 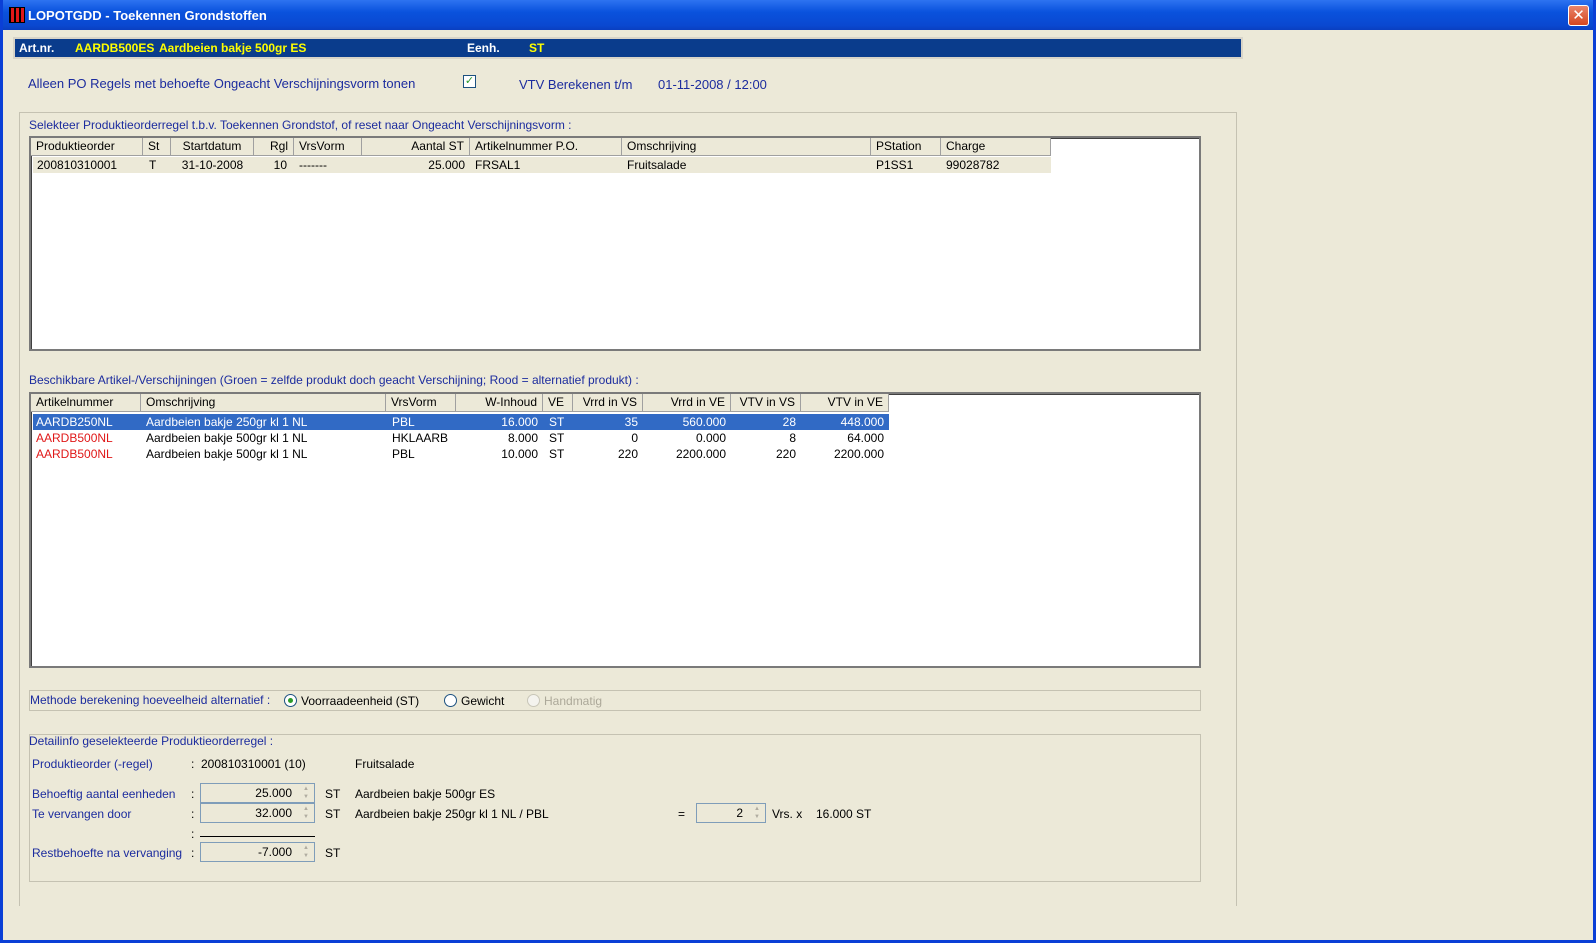 I want to click on col-st: St, so click(x=157, y=147).